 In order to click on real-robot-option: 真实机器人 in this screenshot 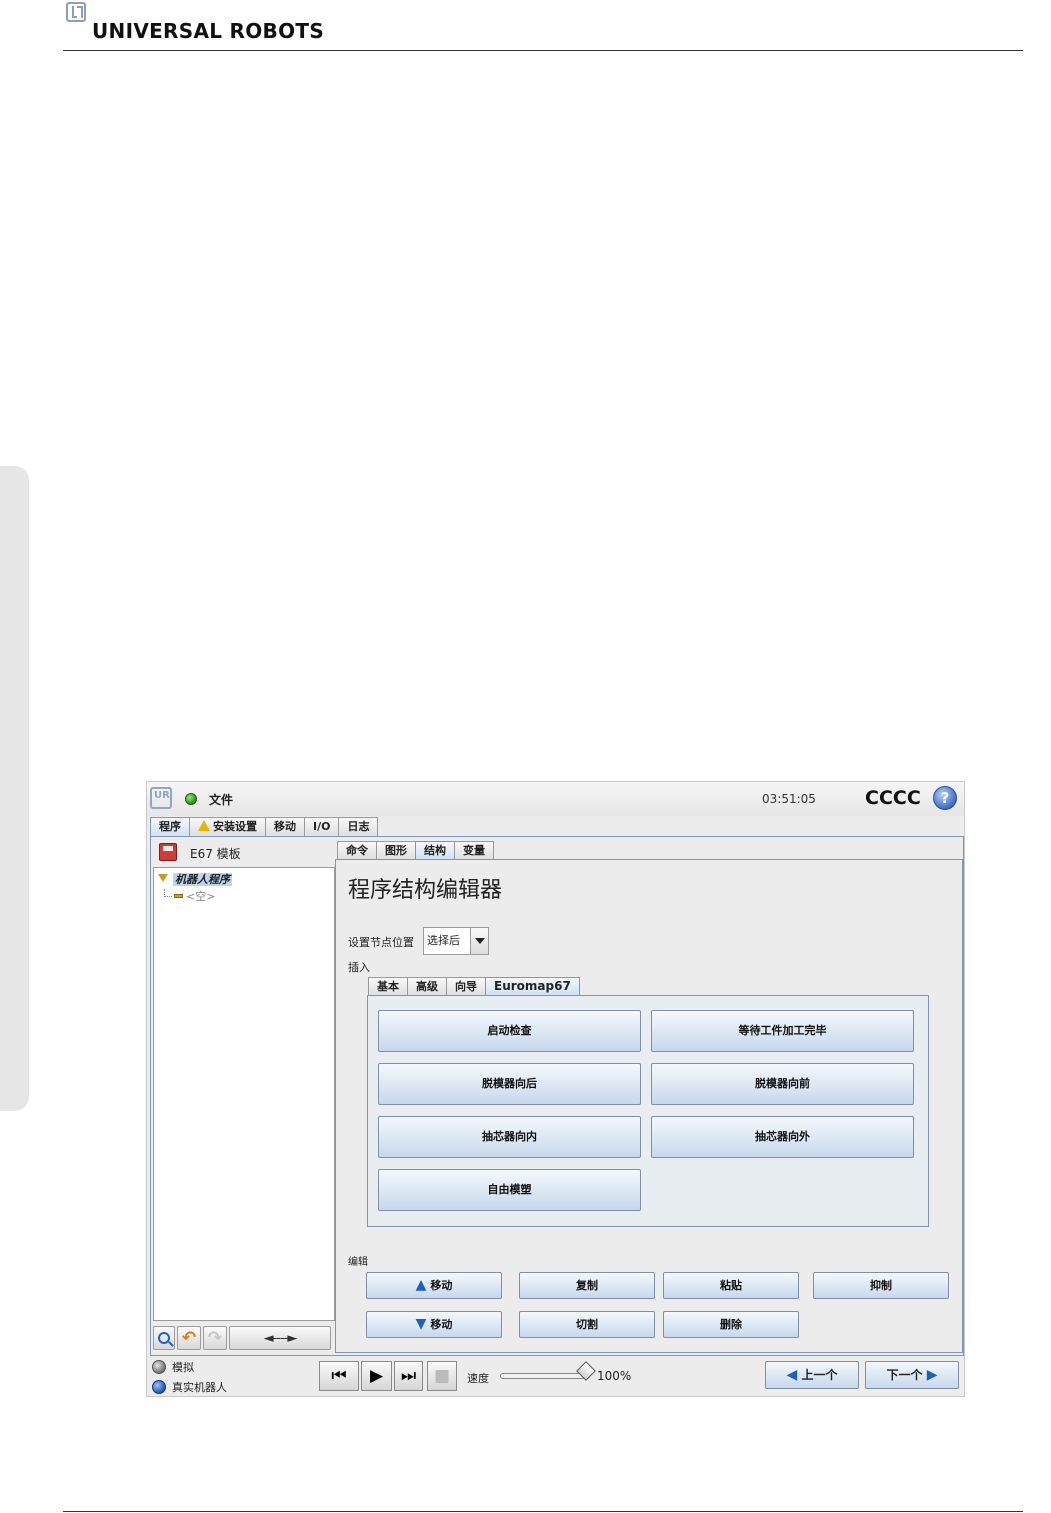, I will do `click(189, 1387)`.